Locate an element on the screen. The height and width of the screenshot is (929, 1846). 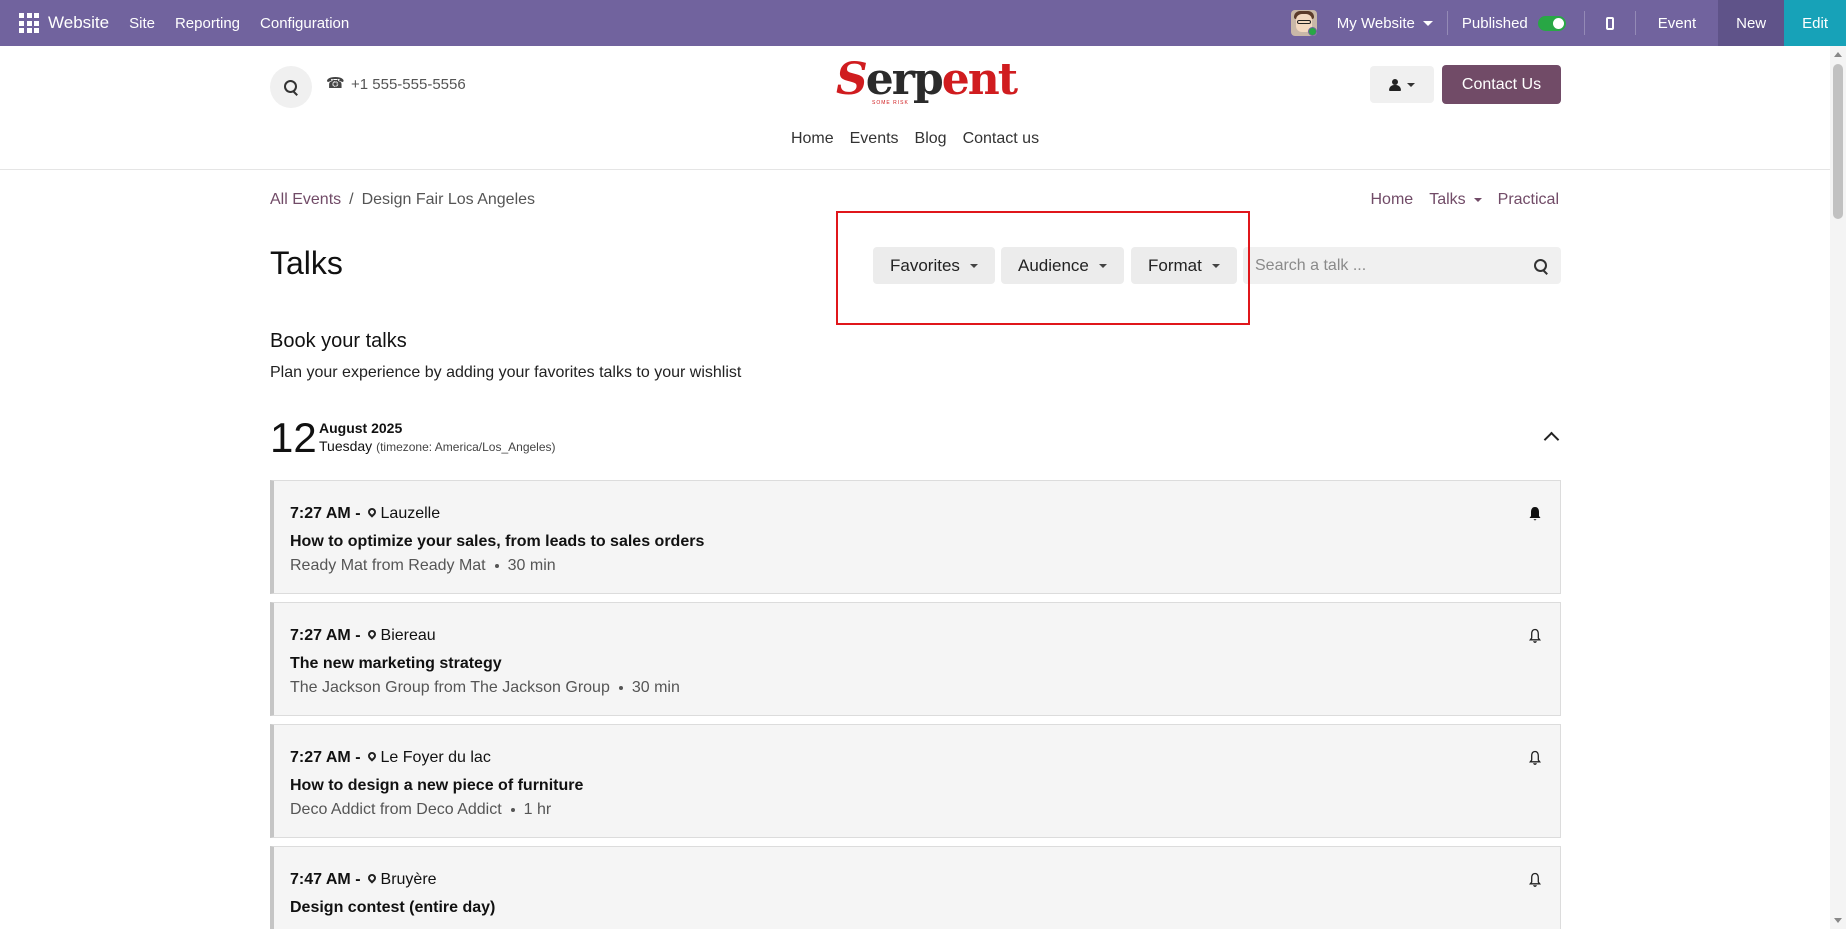
talk-location: Lauzelle is located at coordinates (410, 513).